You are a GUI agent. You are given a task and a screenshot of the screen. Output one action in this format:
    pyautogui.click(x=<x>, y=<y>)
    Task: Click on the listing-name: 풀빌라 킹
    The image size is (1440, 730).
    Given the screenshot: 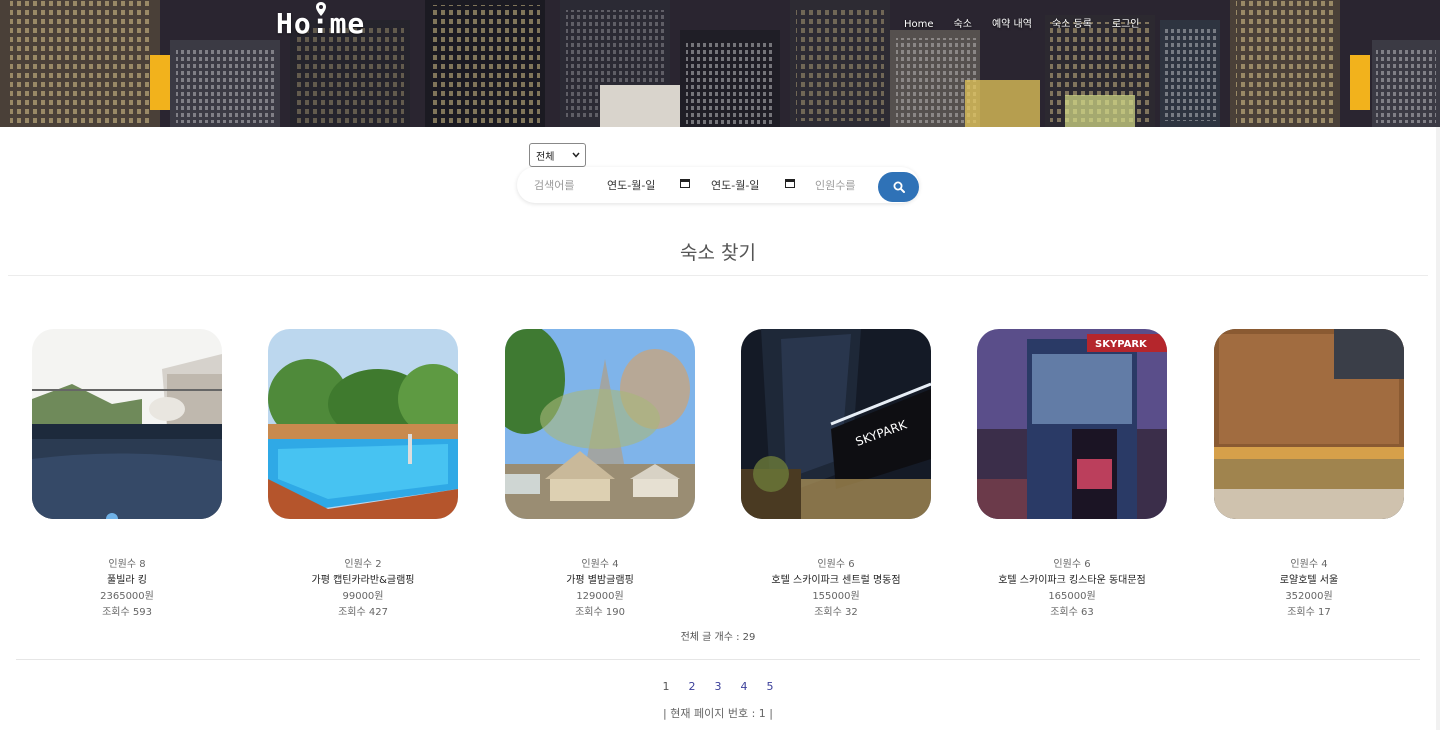 What is the action you would take?
    pyautogui.click(x=127, y=581)
    